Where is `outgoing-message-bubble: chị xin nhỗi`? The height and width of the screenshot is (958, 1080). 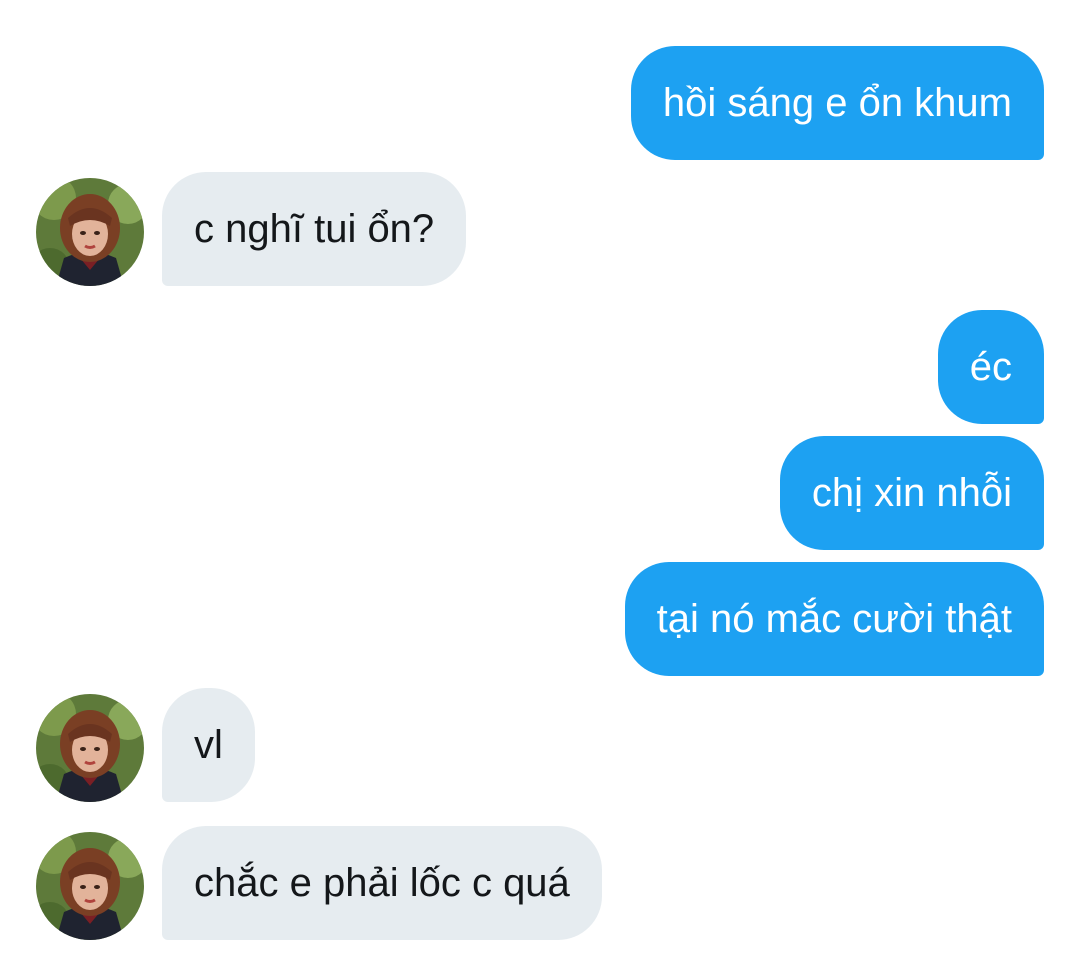
outgoing-message-bubble: chị xin nhỗi is located at coordinates (911, 493).